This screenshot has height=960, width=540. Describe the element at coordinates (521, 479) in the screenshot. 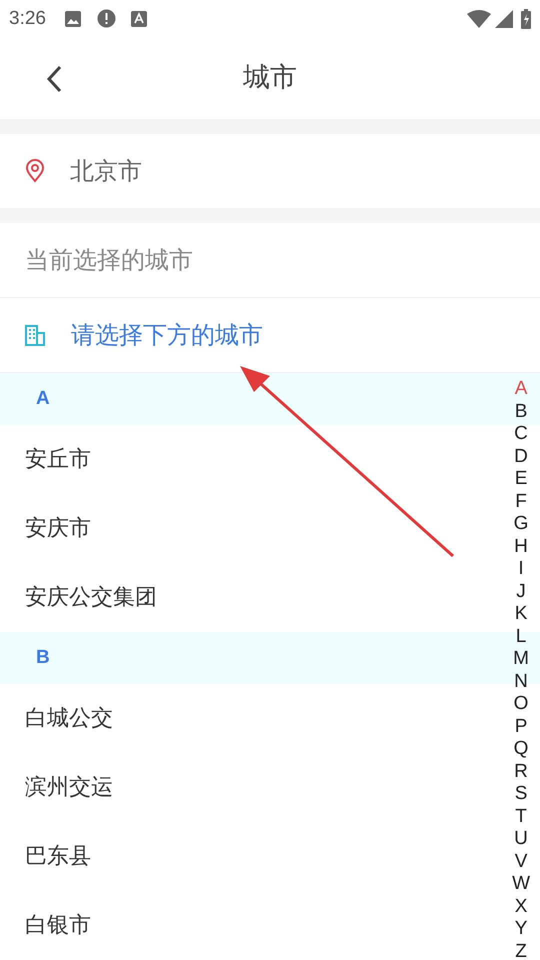

I see `index-letter: E` at that location.